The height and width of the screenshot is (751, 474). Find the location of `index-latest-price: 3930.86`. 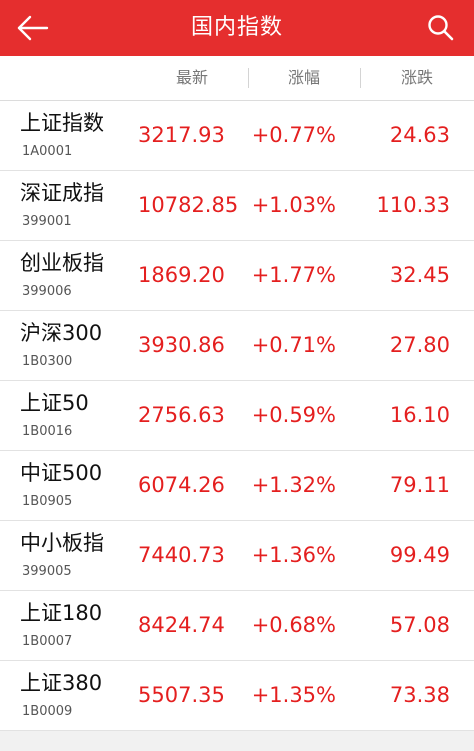

index-latest-price: 3930.86 is located at coordinates (181, 345).